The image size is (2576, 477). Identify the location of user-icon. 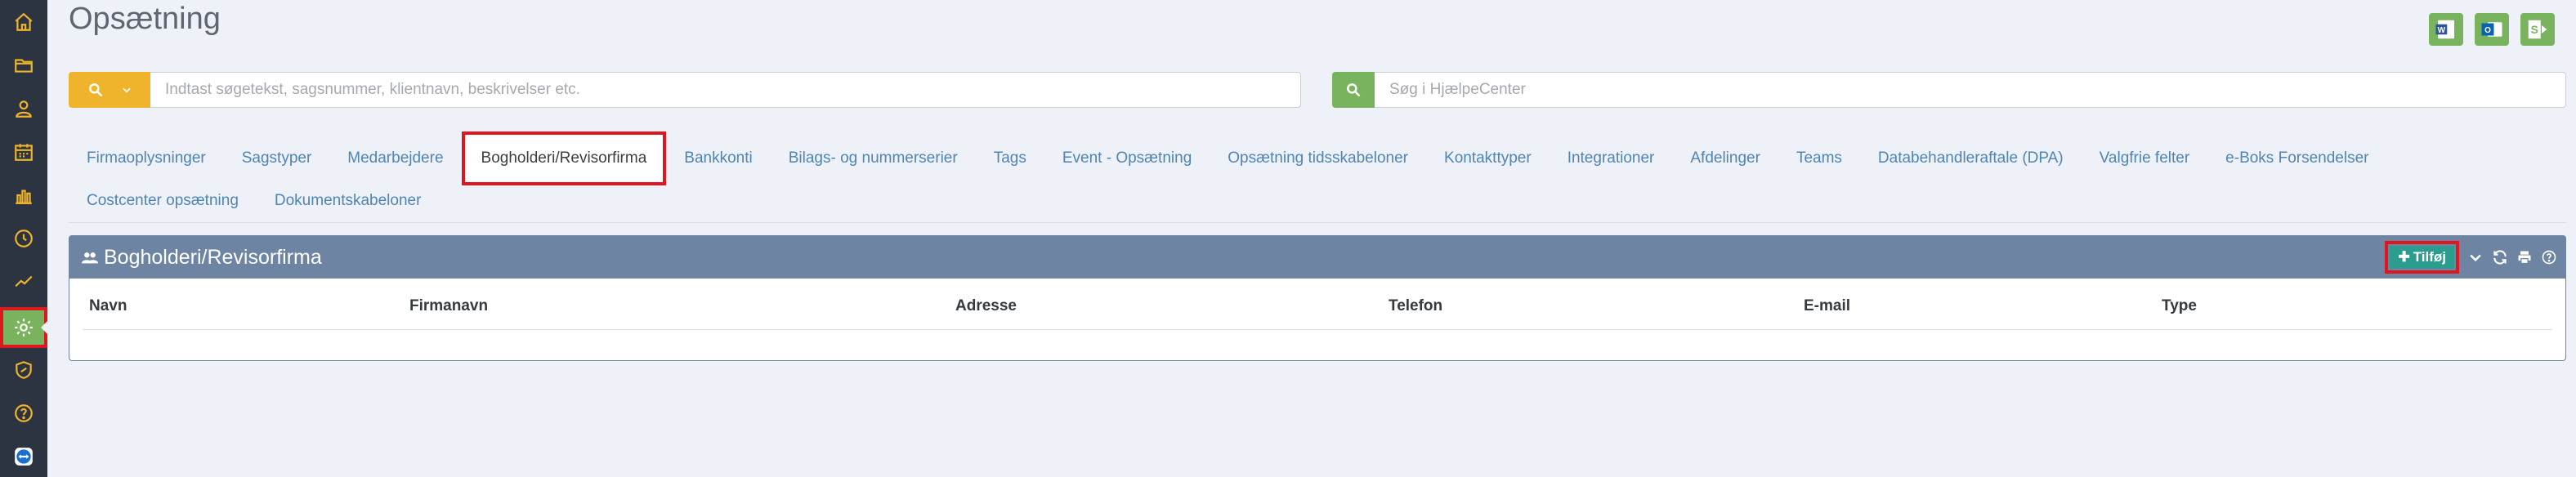
(24, 109).